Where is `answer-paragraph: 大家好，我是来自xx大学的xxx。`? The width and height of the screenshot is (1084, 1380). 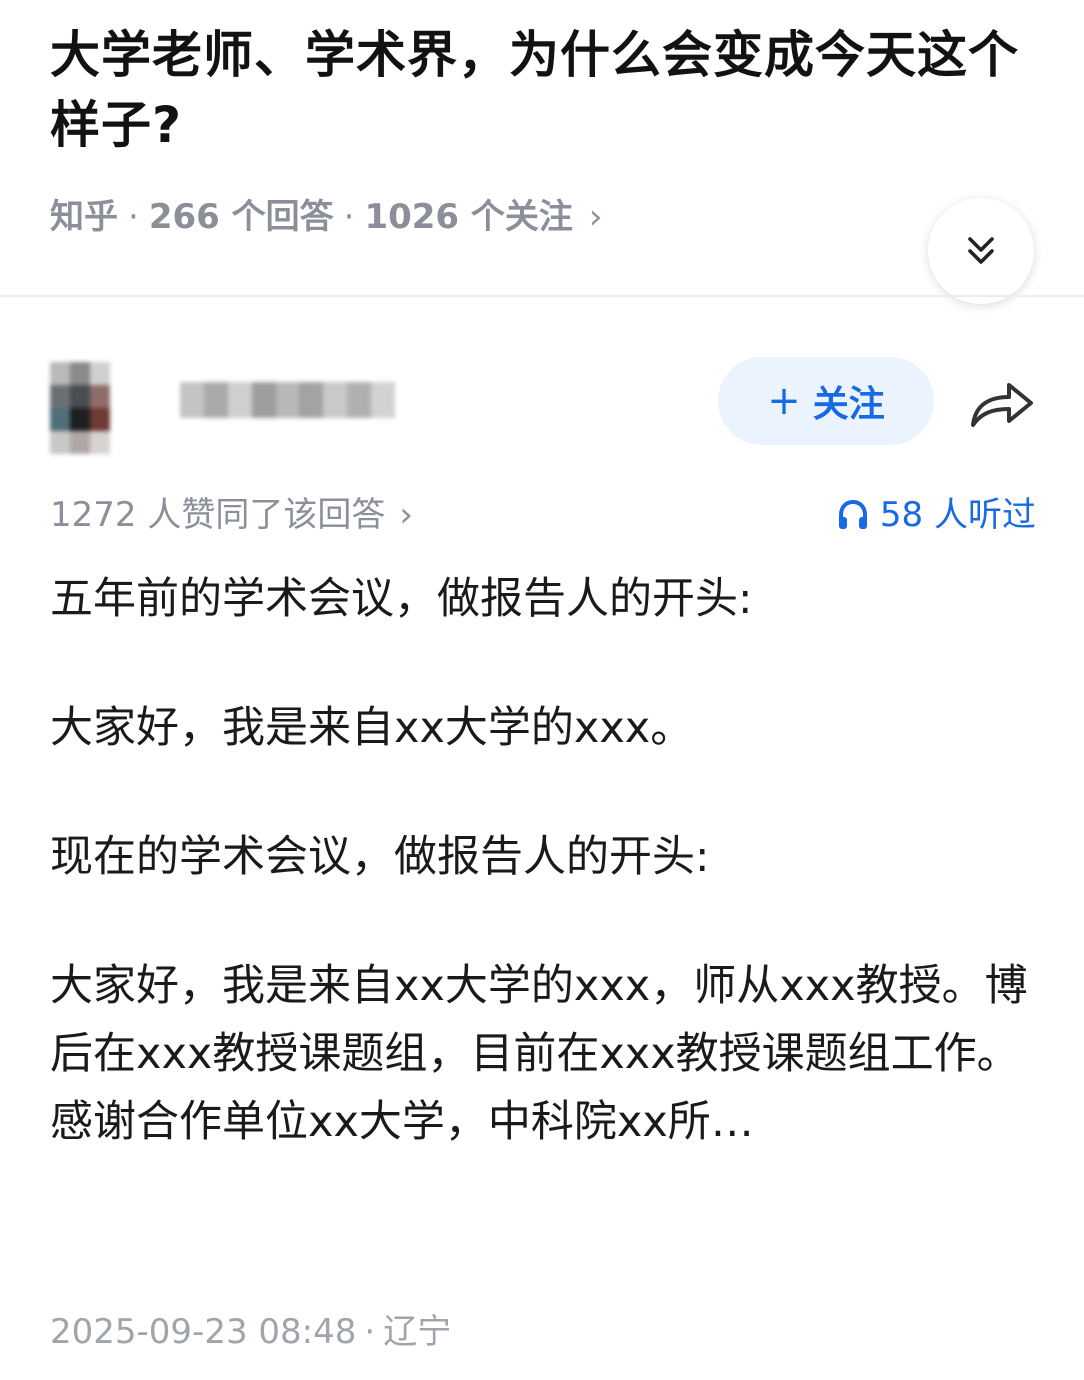 answer-paragraph: 大家好，我是来自xx大学的xxx。 is located at coordinates (372, 728).